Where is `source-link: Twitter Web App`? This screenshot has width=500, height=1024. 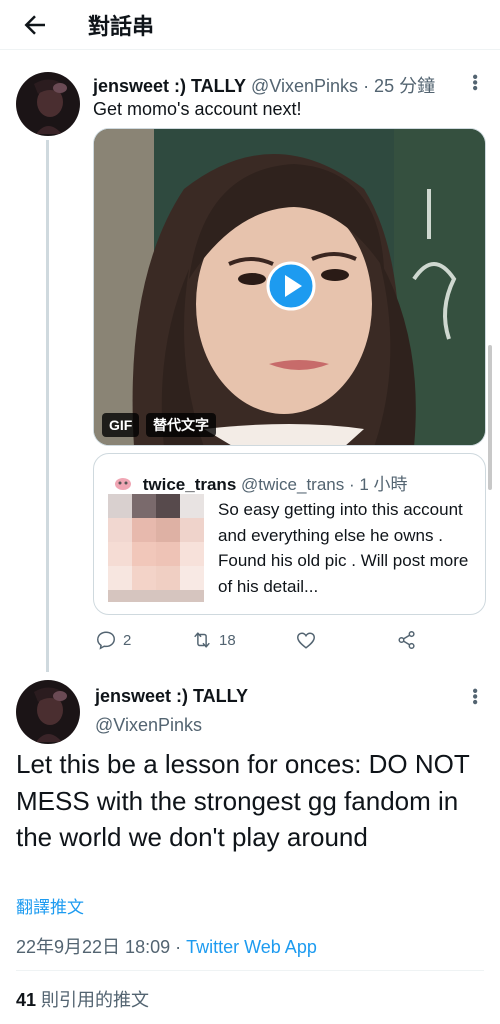 source-link: Twitter Web App is located at coordinates (251, 947).